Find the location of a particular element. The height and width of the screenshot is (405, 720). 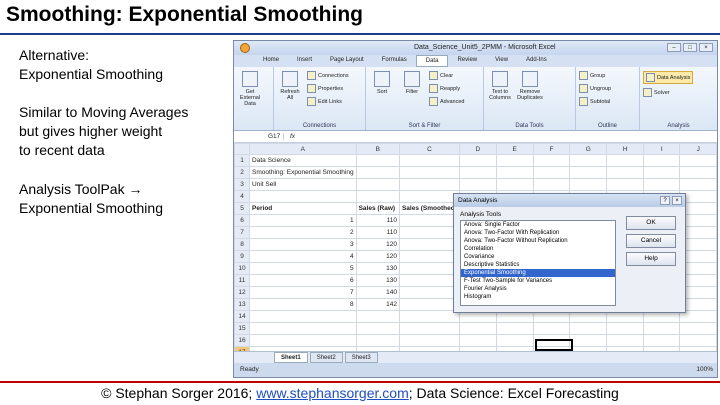

analysis-tool-item: Covariance is located at coordinates (538, 257).